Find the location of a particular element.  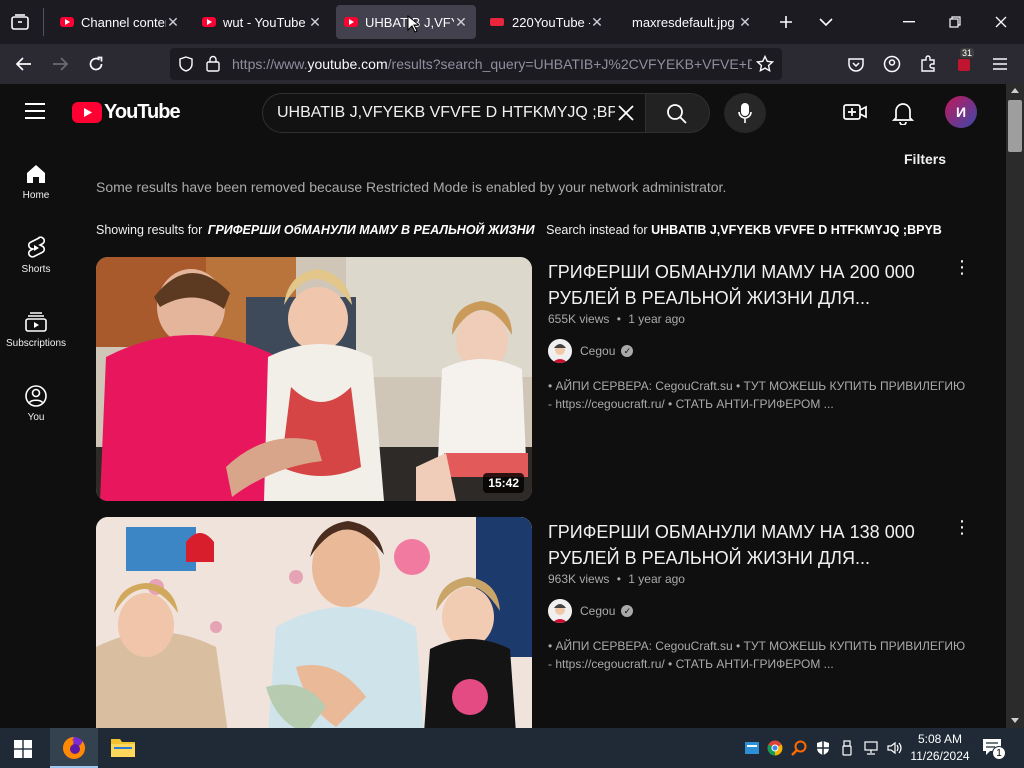

extension-badge-icon: 31 is located at coordinates (964, 63).